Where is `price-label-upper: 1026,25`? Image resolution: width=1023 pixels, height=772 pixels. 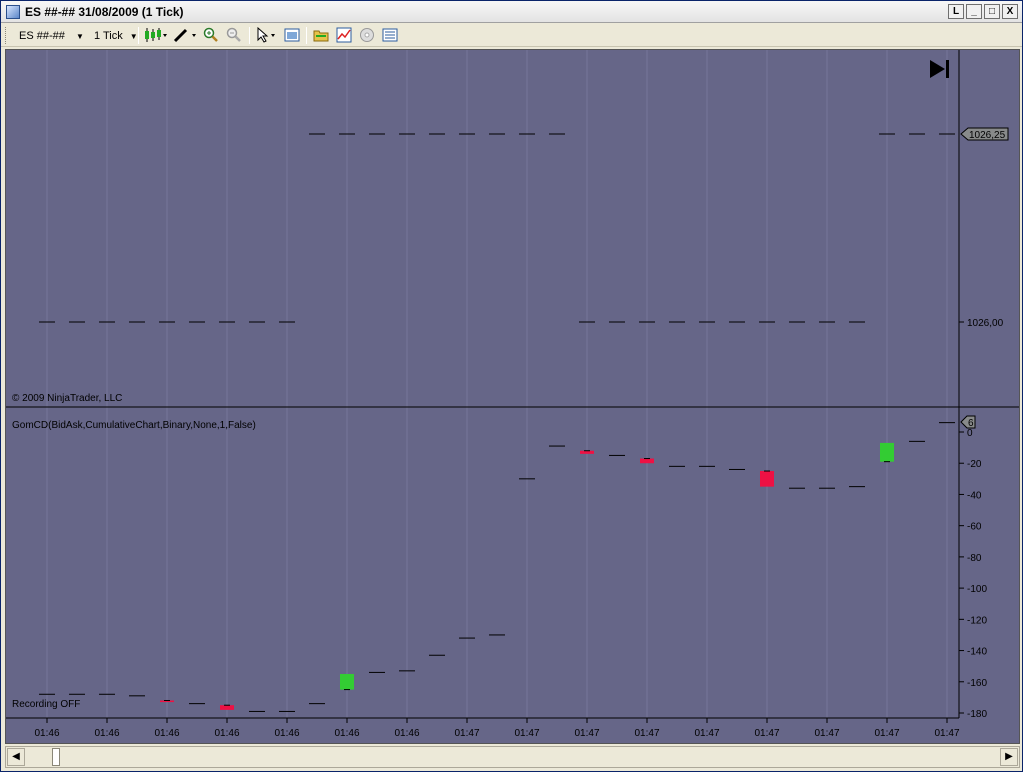 price-label-upper: 1026,25 is located at coordinates (987, 135).